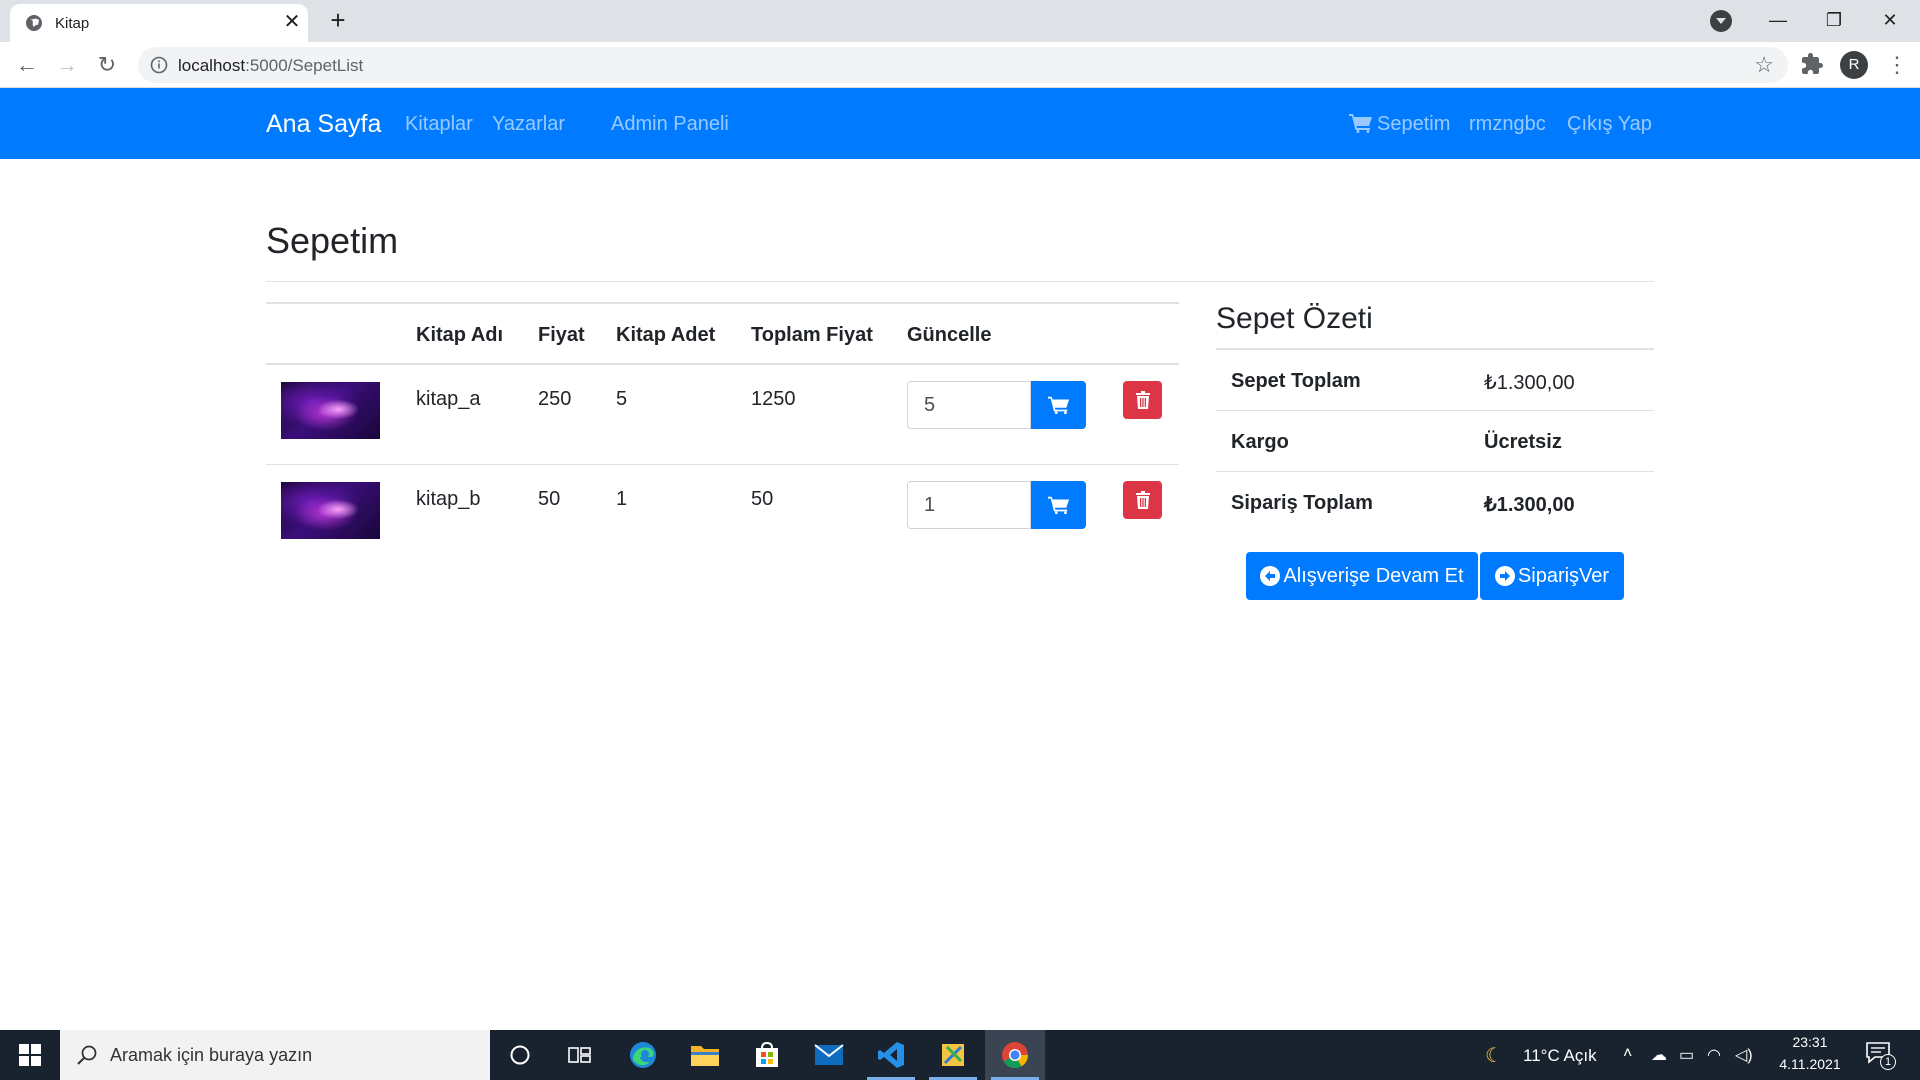  What do you see at coordinates (1560, 1056) in the screenshot?
I see `weather-text: 11°C Açık` at bounding box center [1560, 1056].